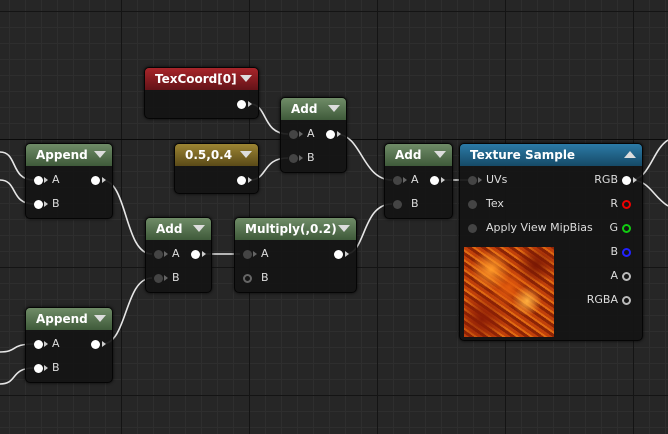 The height and width of the screenshot is (434, 668). What do you see at coordinates (606, 179) in the screenshot?
I see `output-rgb-label: RGB` at bounding box center [606, 179].